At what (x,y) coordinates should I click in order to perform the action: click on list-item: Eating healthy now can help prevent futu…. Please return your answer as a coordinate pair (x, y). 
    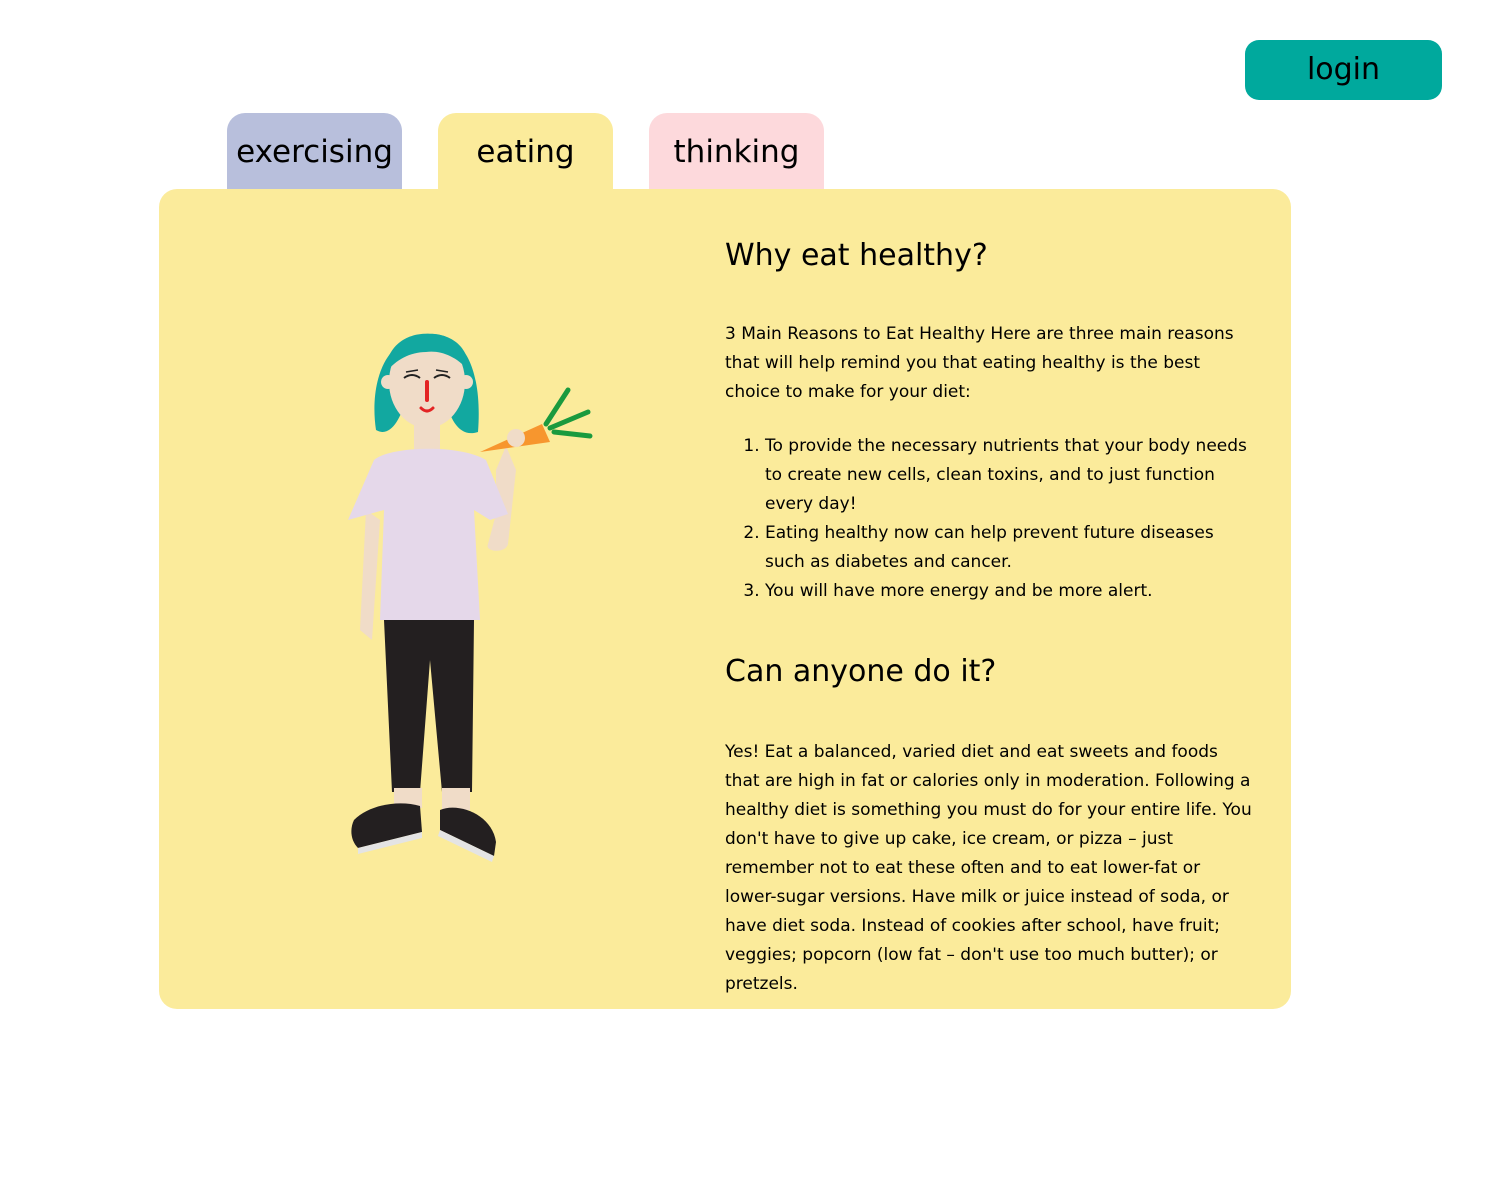
    Looking at the image, I should click on (1010, 548).